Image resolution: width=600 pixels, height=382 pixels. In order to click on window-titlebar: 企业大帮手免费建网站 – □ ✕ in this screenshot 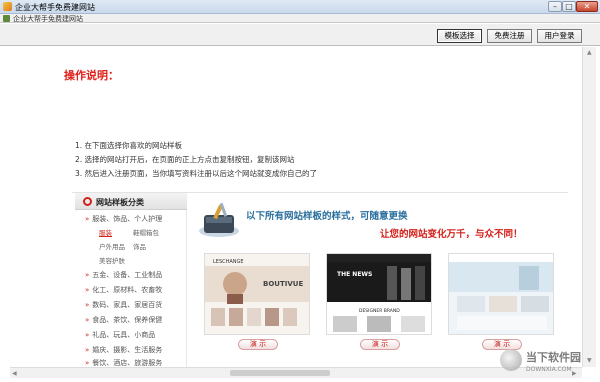, I will do `click(300, 7)`.